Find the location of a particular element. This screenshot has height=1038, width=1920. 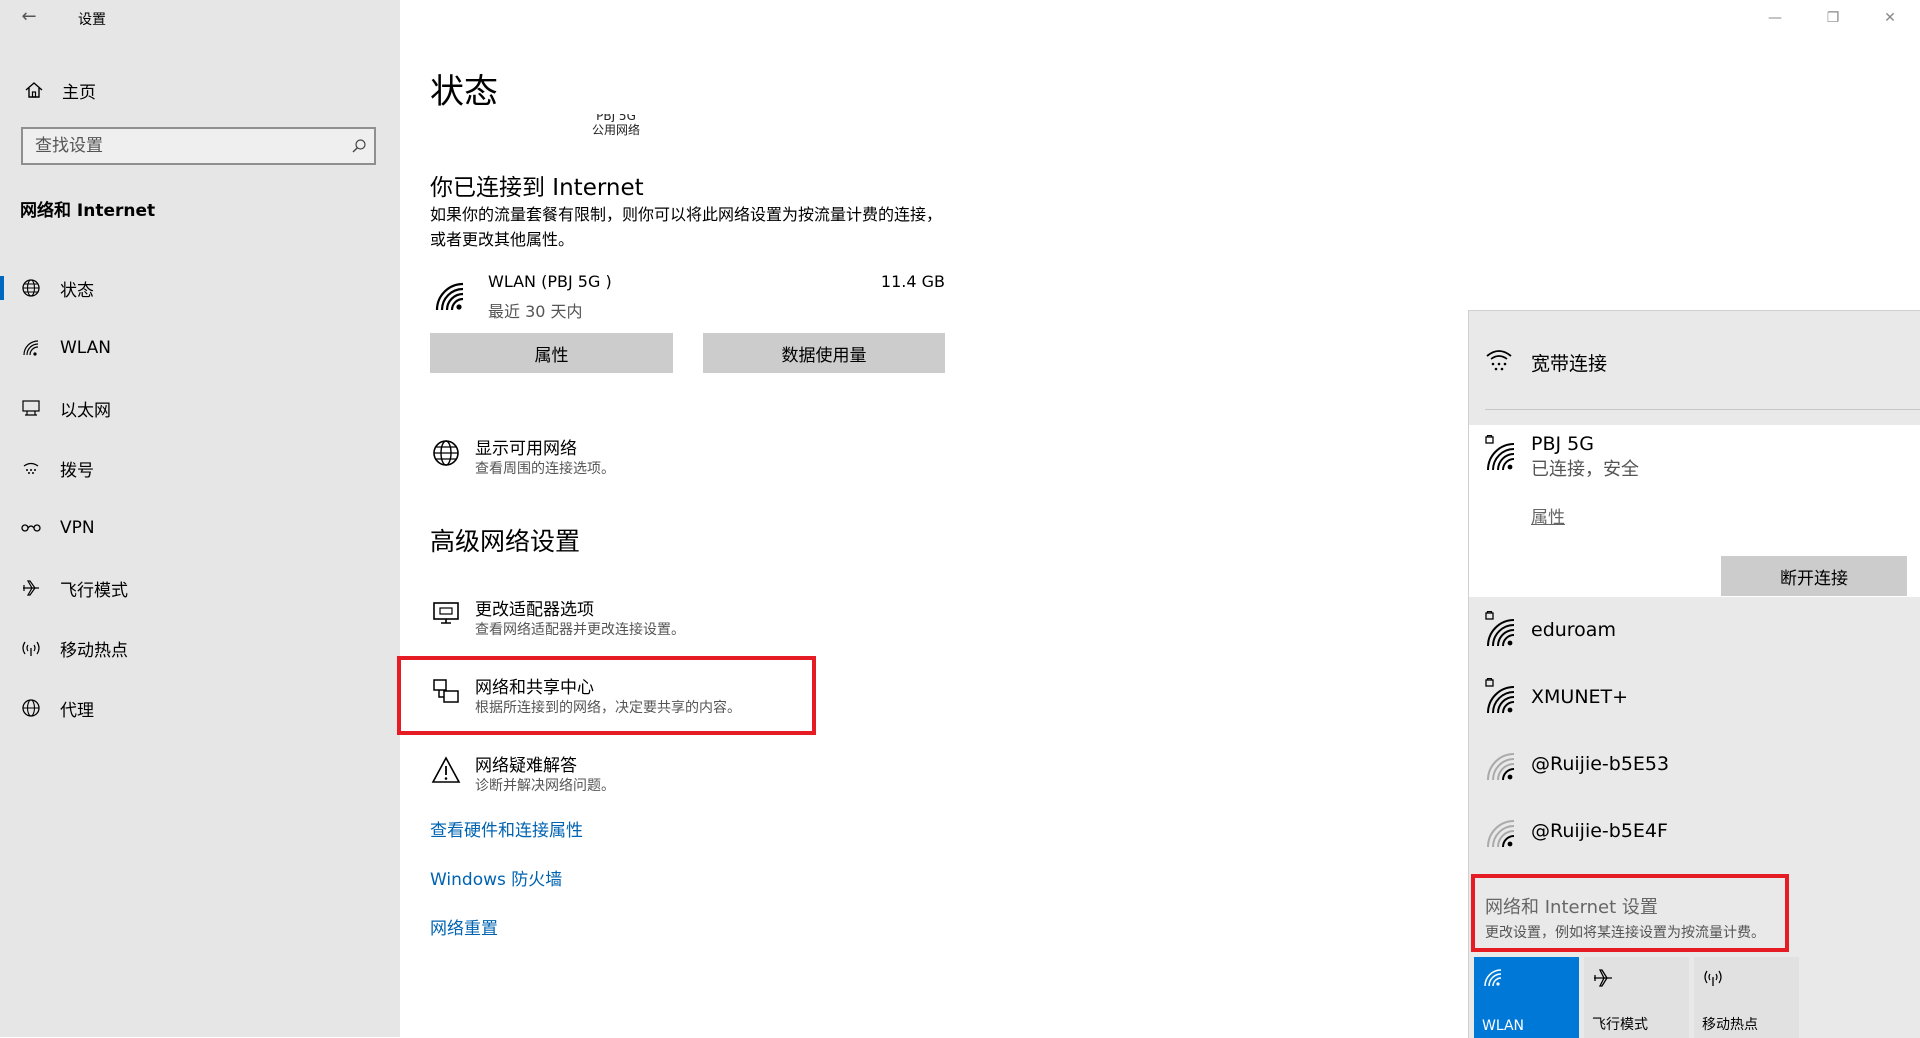

network-reset-link: 网络重置 is located at coordinates (464, 926).